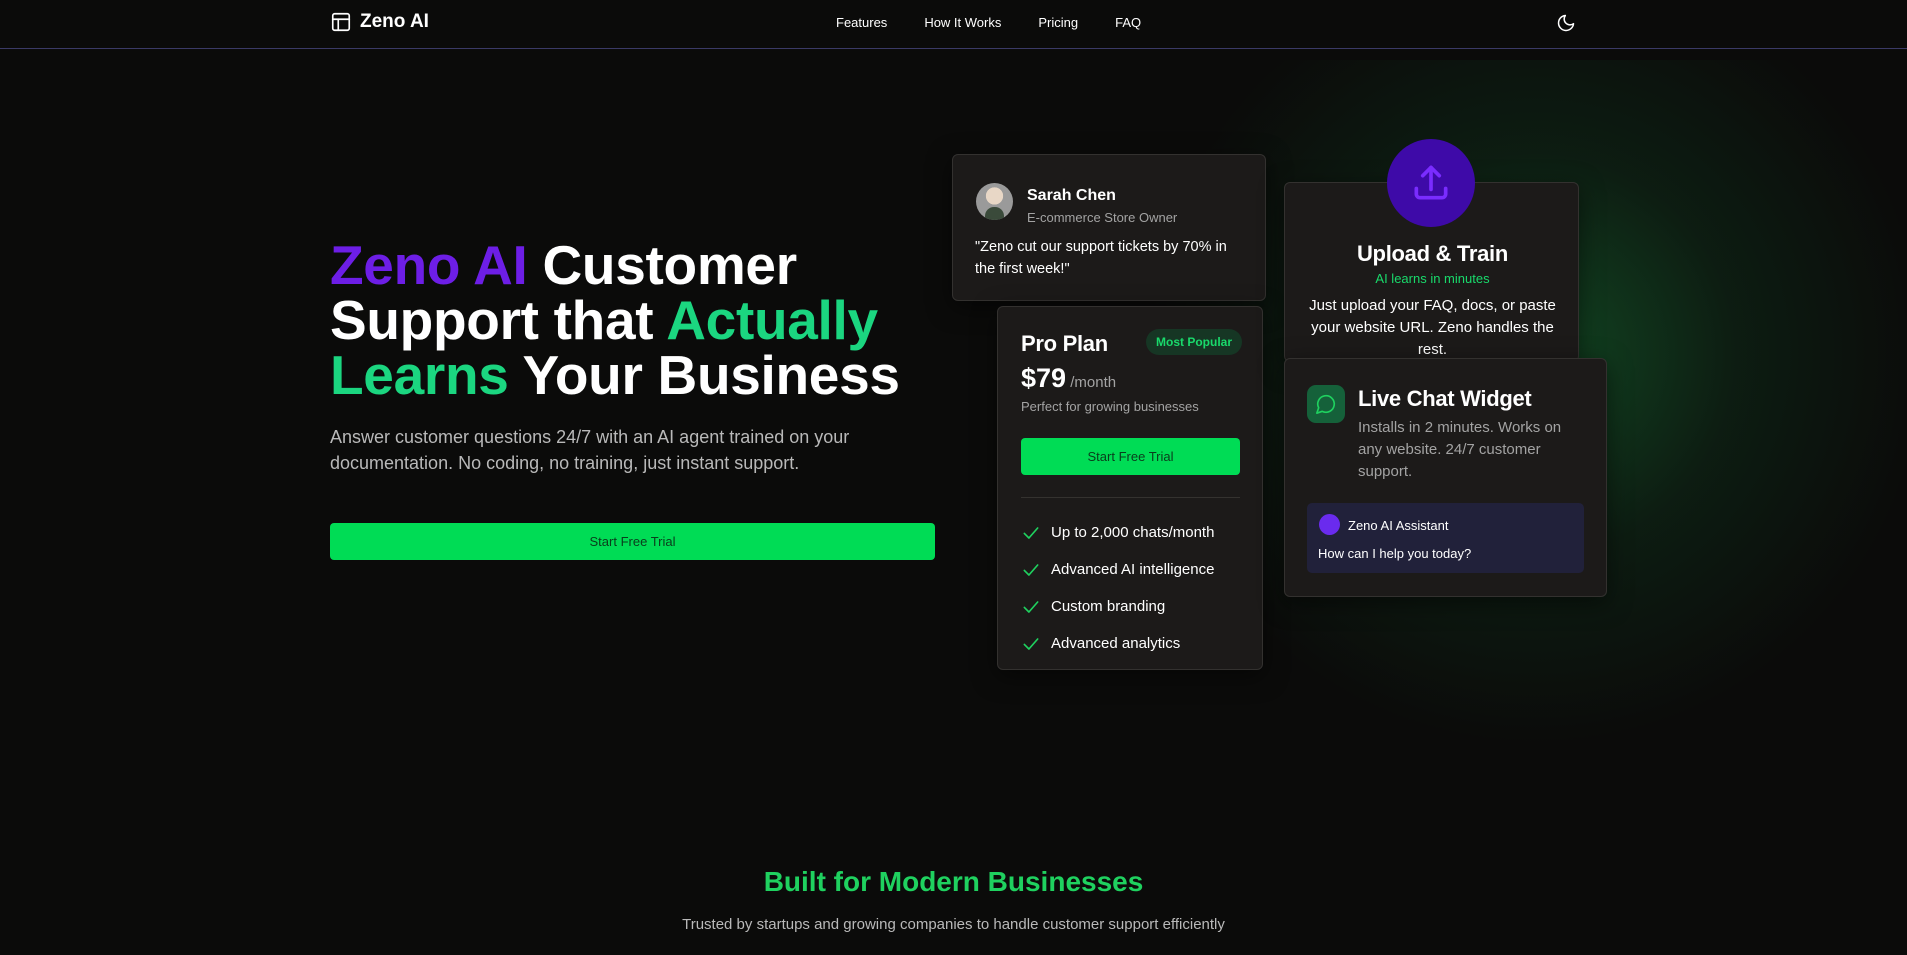  I want to click on feature-label: Up to 2,000 chats/month, so click(1133, 532).